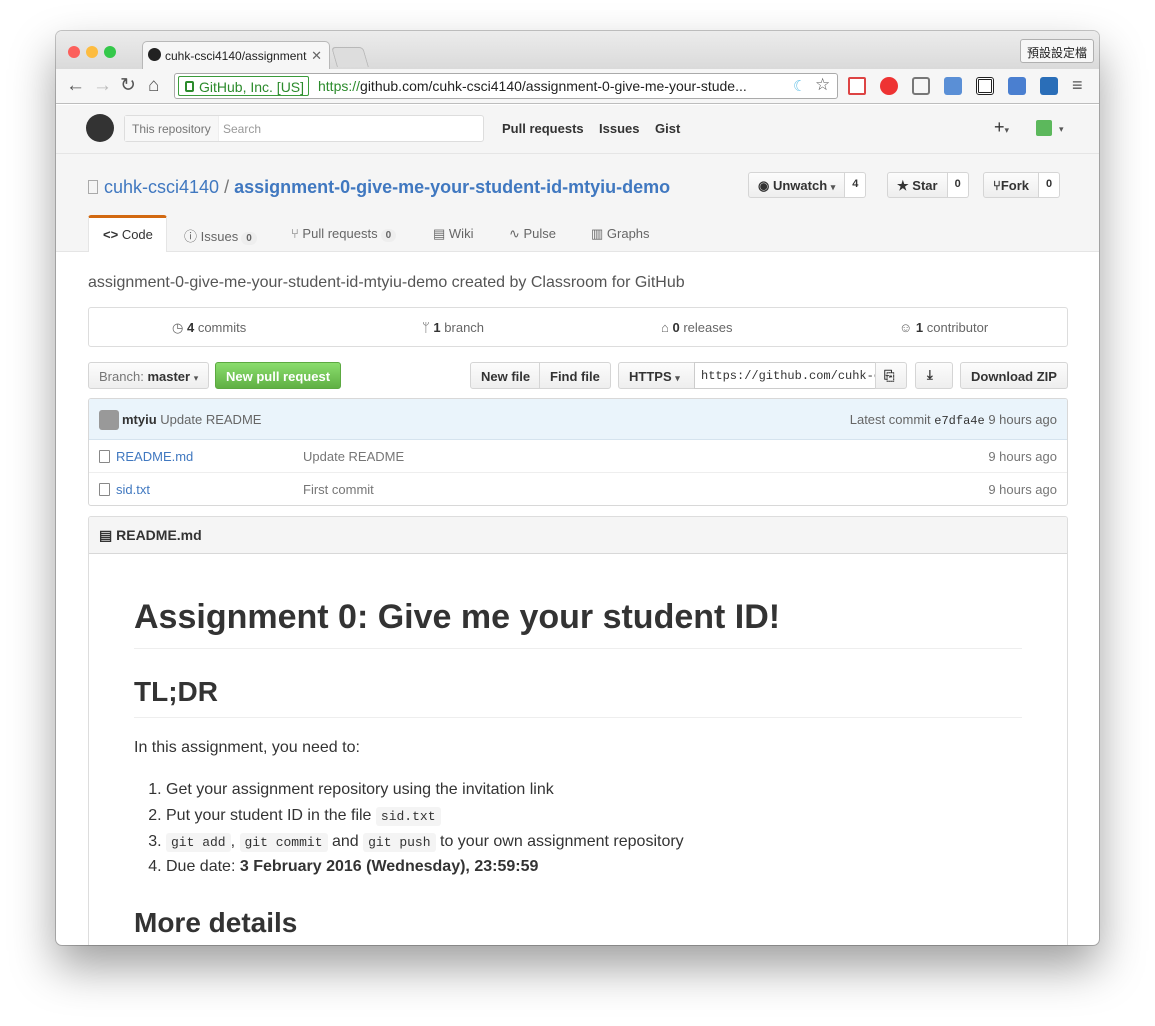 The height and width of the screenshot is (1026, 1155). What do you see at coordinates (109, 420) in the screenshot?
I see `author-avatar` at bounding box center [109, 420].